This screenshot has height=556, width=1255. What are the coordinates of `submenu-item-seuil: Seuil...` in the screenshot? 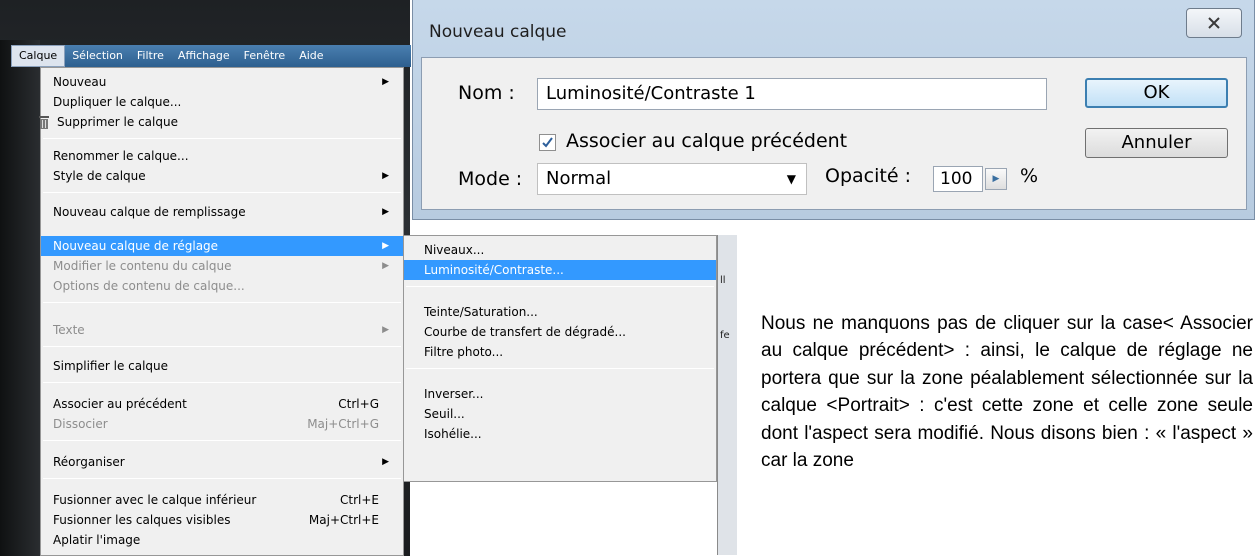 It's located at (560, 414).